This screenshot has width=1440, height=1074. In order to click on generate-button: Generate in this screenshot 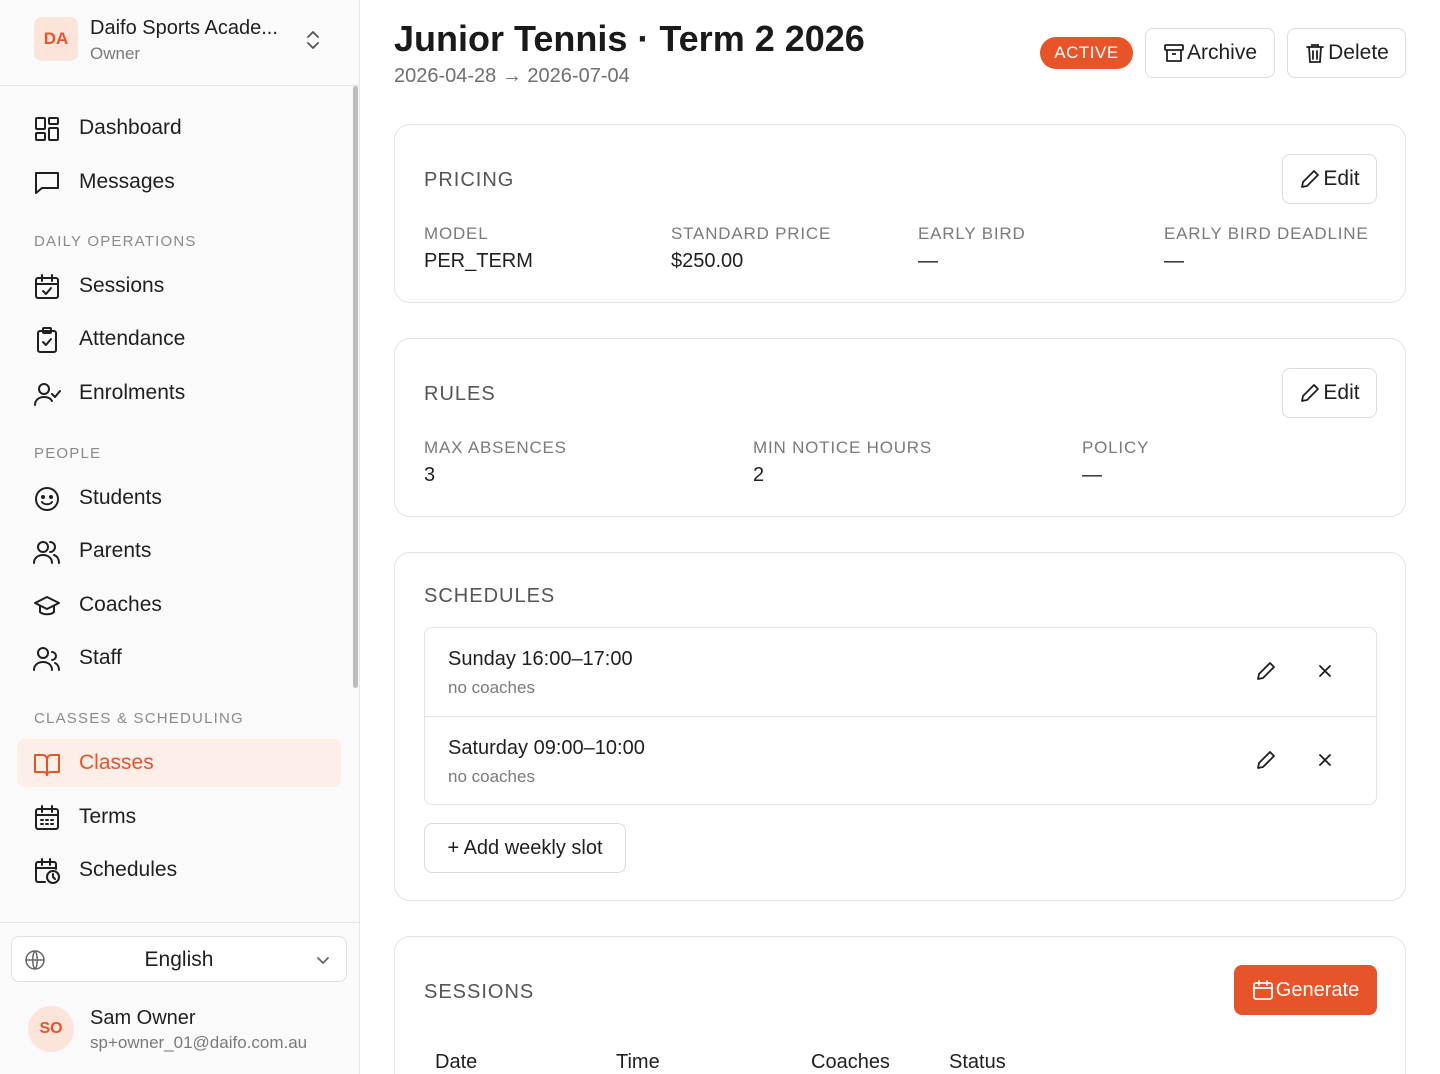, I will do `click(1305, 990)`.